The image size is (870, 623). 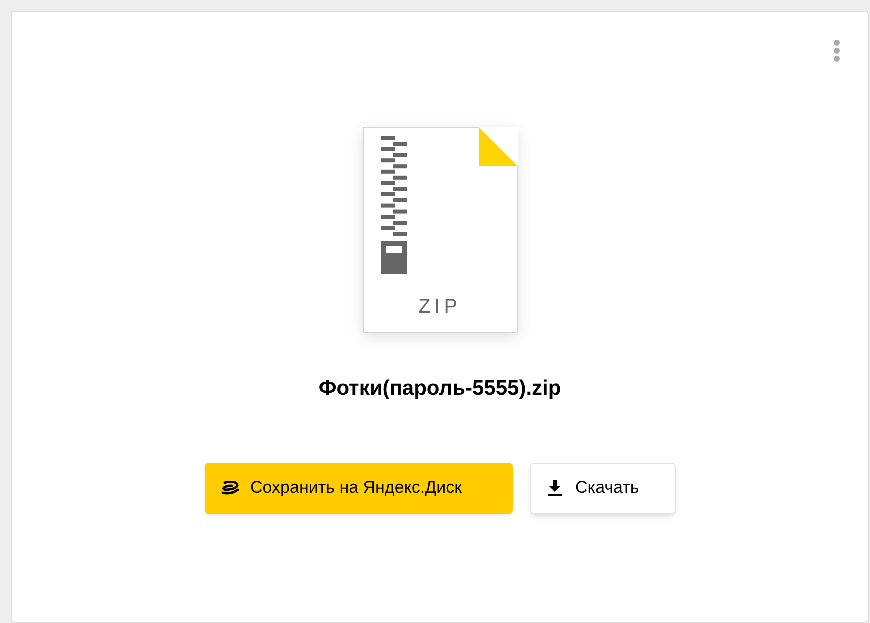 I want to click on save-to-disk-button: Сохранить на Яндекс.Диск, so click(x=358, y=488).